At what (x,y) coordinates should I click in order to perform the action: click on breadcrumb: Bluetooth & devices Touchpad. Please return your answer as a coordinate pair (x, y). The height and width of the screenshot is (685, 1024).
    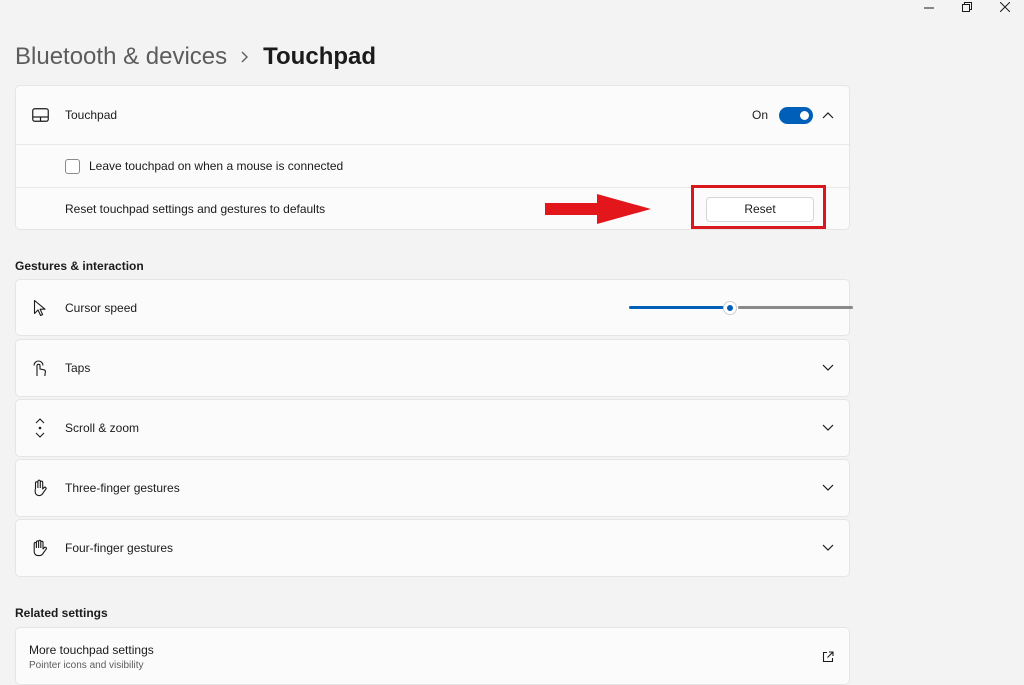
    Looking at the image, I should click on (195, 57).